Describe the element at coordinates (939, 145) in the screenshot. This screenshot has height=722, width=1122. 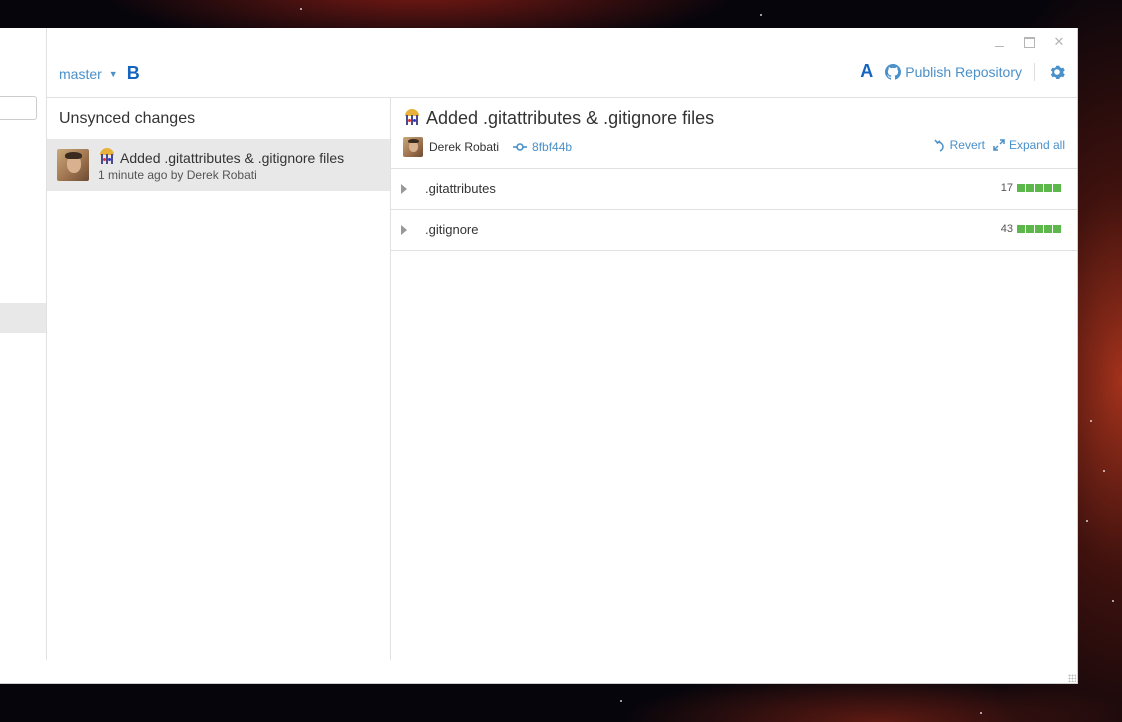
I see `revert-icon` at that location.